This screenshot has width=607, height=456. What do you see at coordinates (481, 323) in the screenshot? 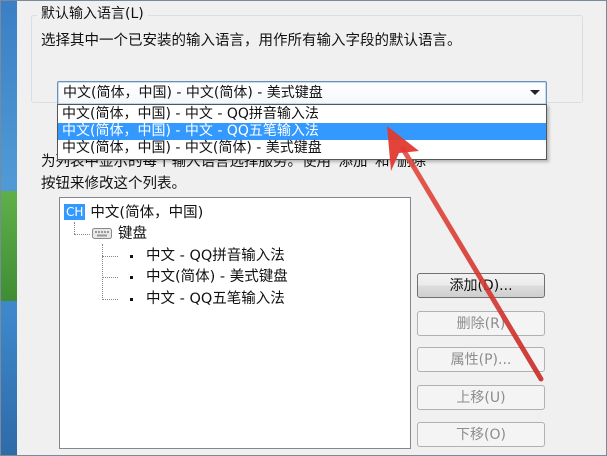
I see `remove-button: 删除(R)` at bounding box center [481, 323].